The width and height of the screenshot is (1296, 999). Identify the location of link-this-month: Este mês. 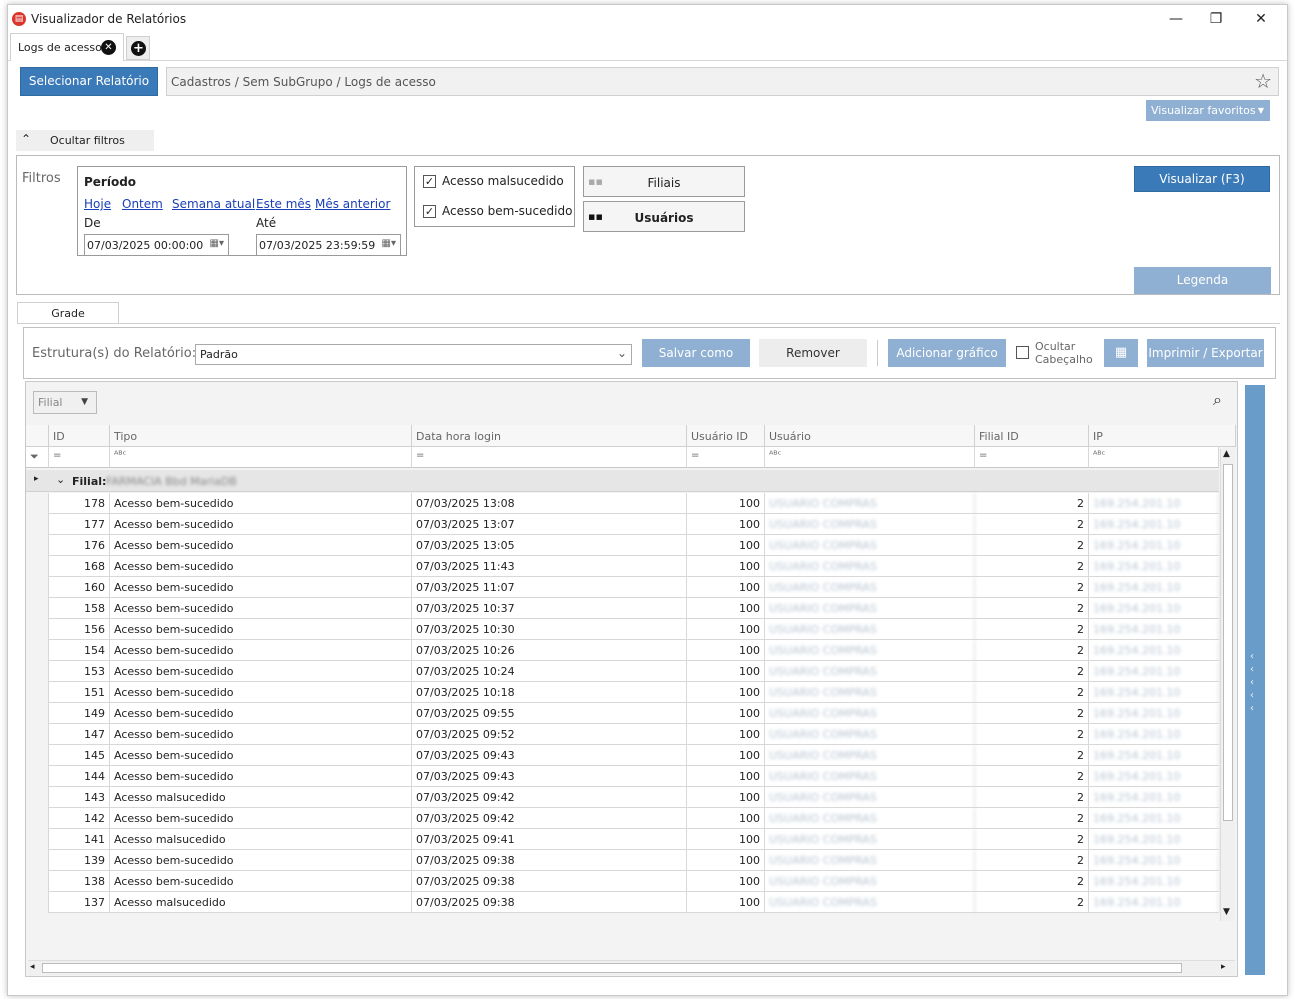
(283, 204).